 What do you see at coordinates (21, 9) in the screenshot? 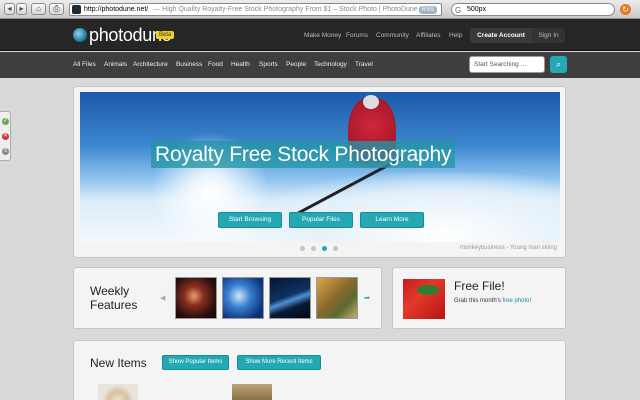
I see `forward-arrow-icon: ▸` at bounding box center [21, 9].